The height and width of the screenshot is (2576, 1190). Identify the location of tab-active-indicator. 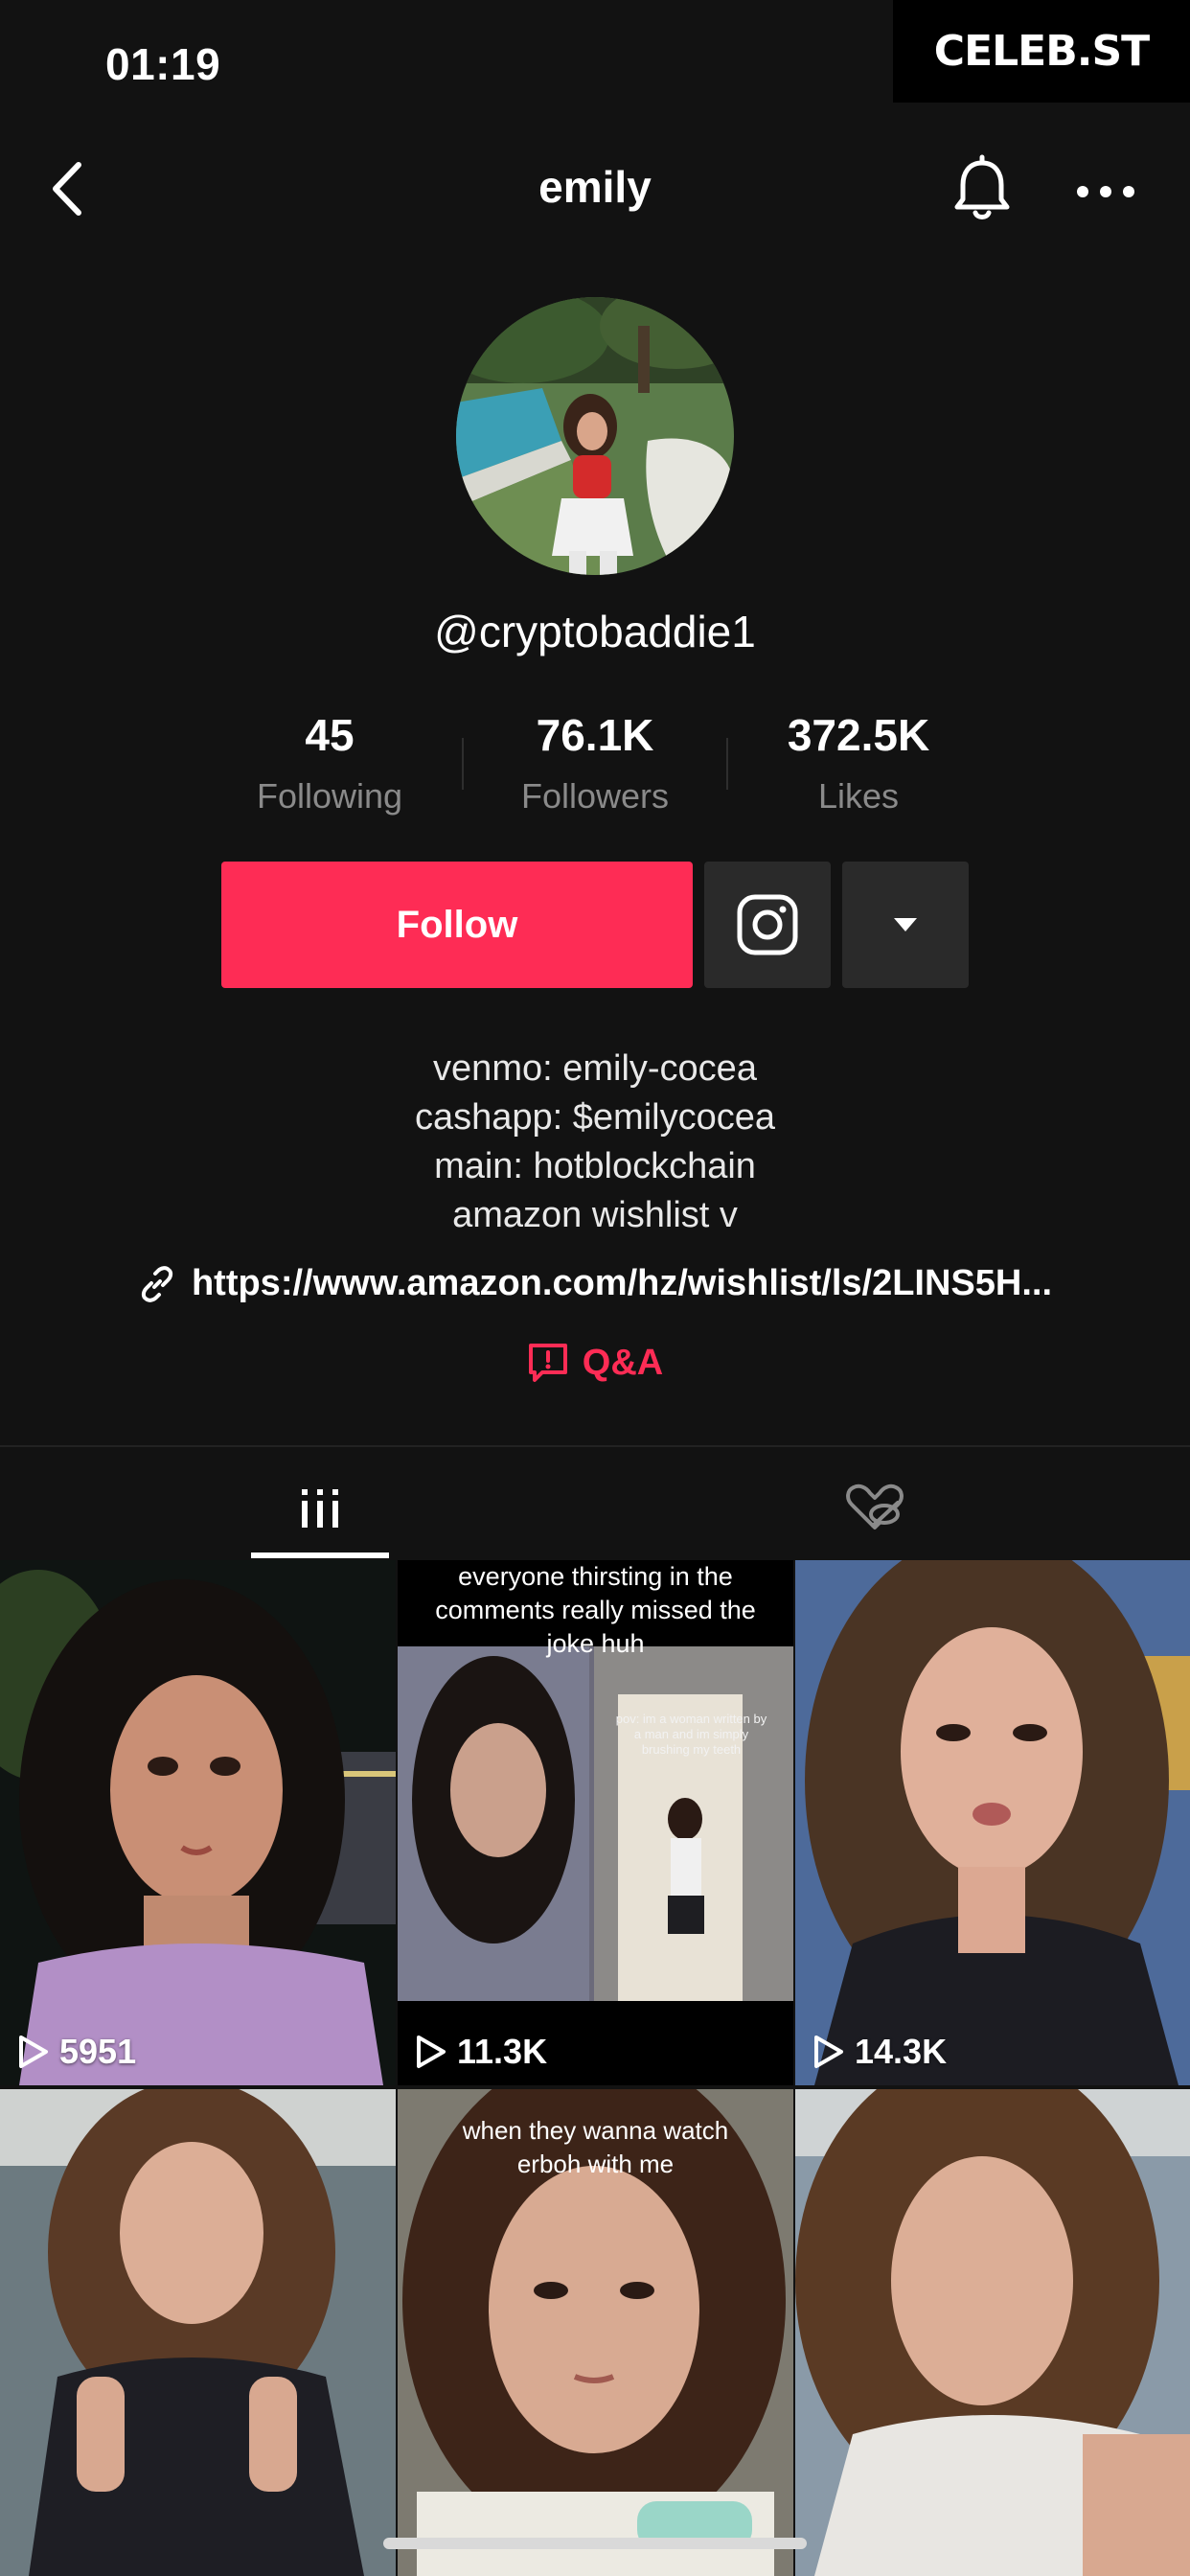
(320, 1555).